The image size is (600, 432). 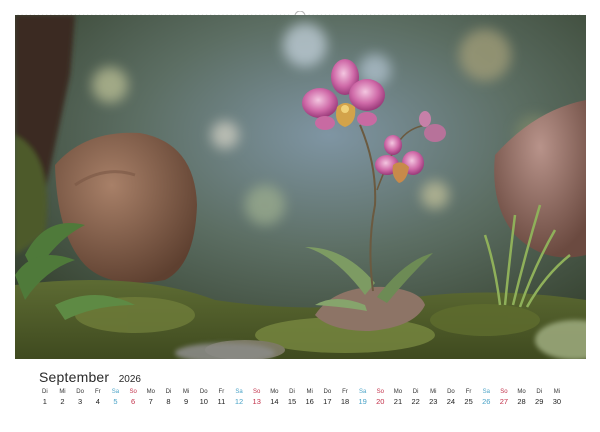 I want to click on day-number: 15, so click(x=292, y=401).